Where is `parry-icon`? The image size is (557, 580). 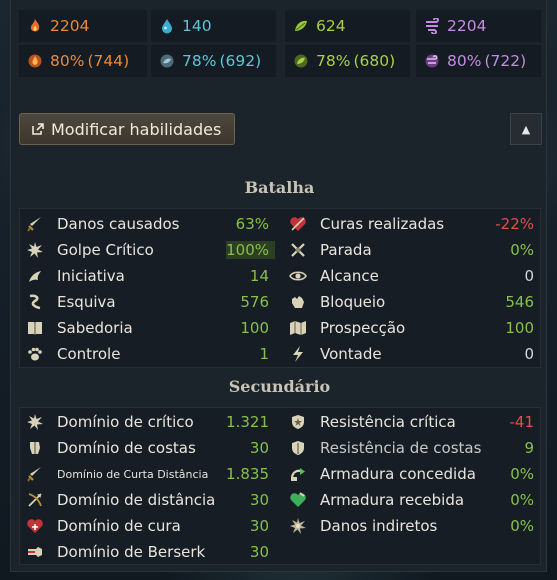 parry-icon is located at coordinates (298, 250).